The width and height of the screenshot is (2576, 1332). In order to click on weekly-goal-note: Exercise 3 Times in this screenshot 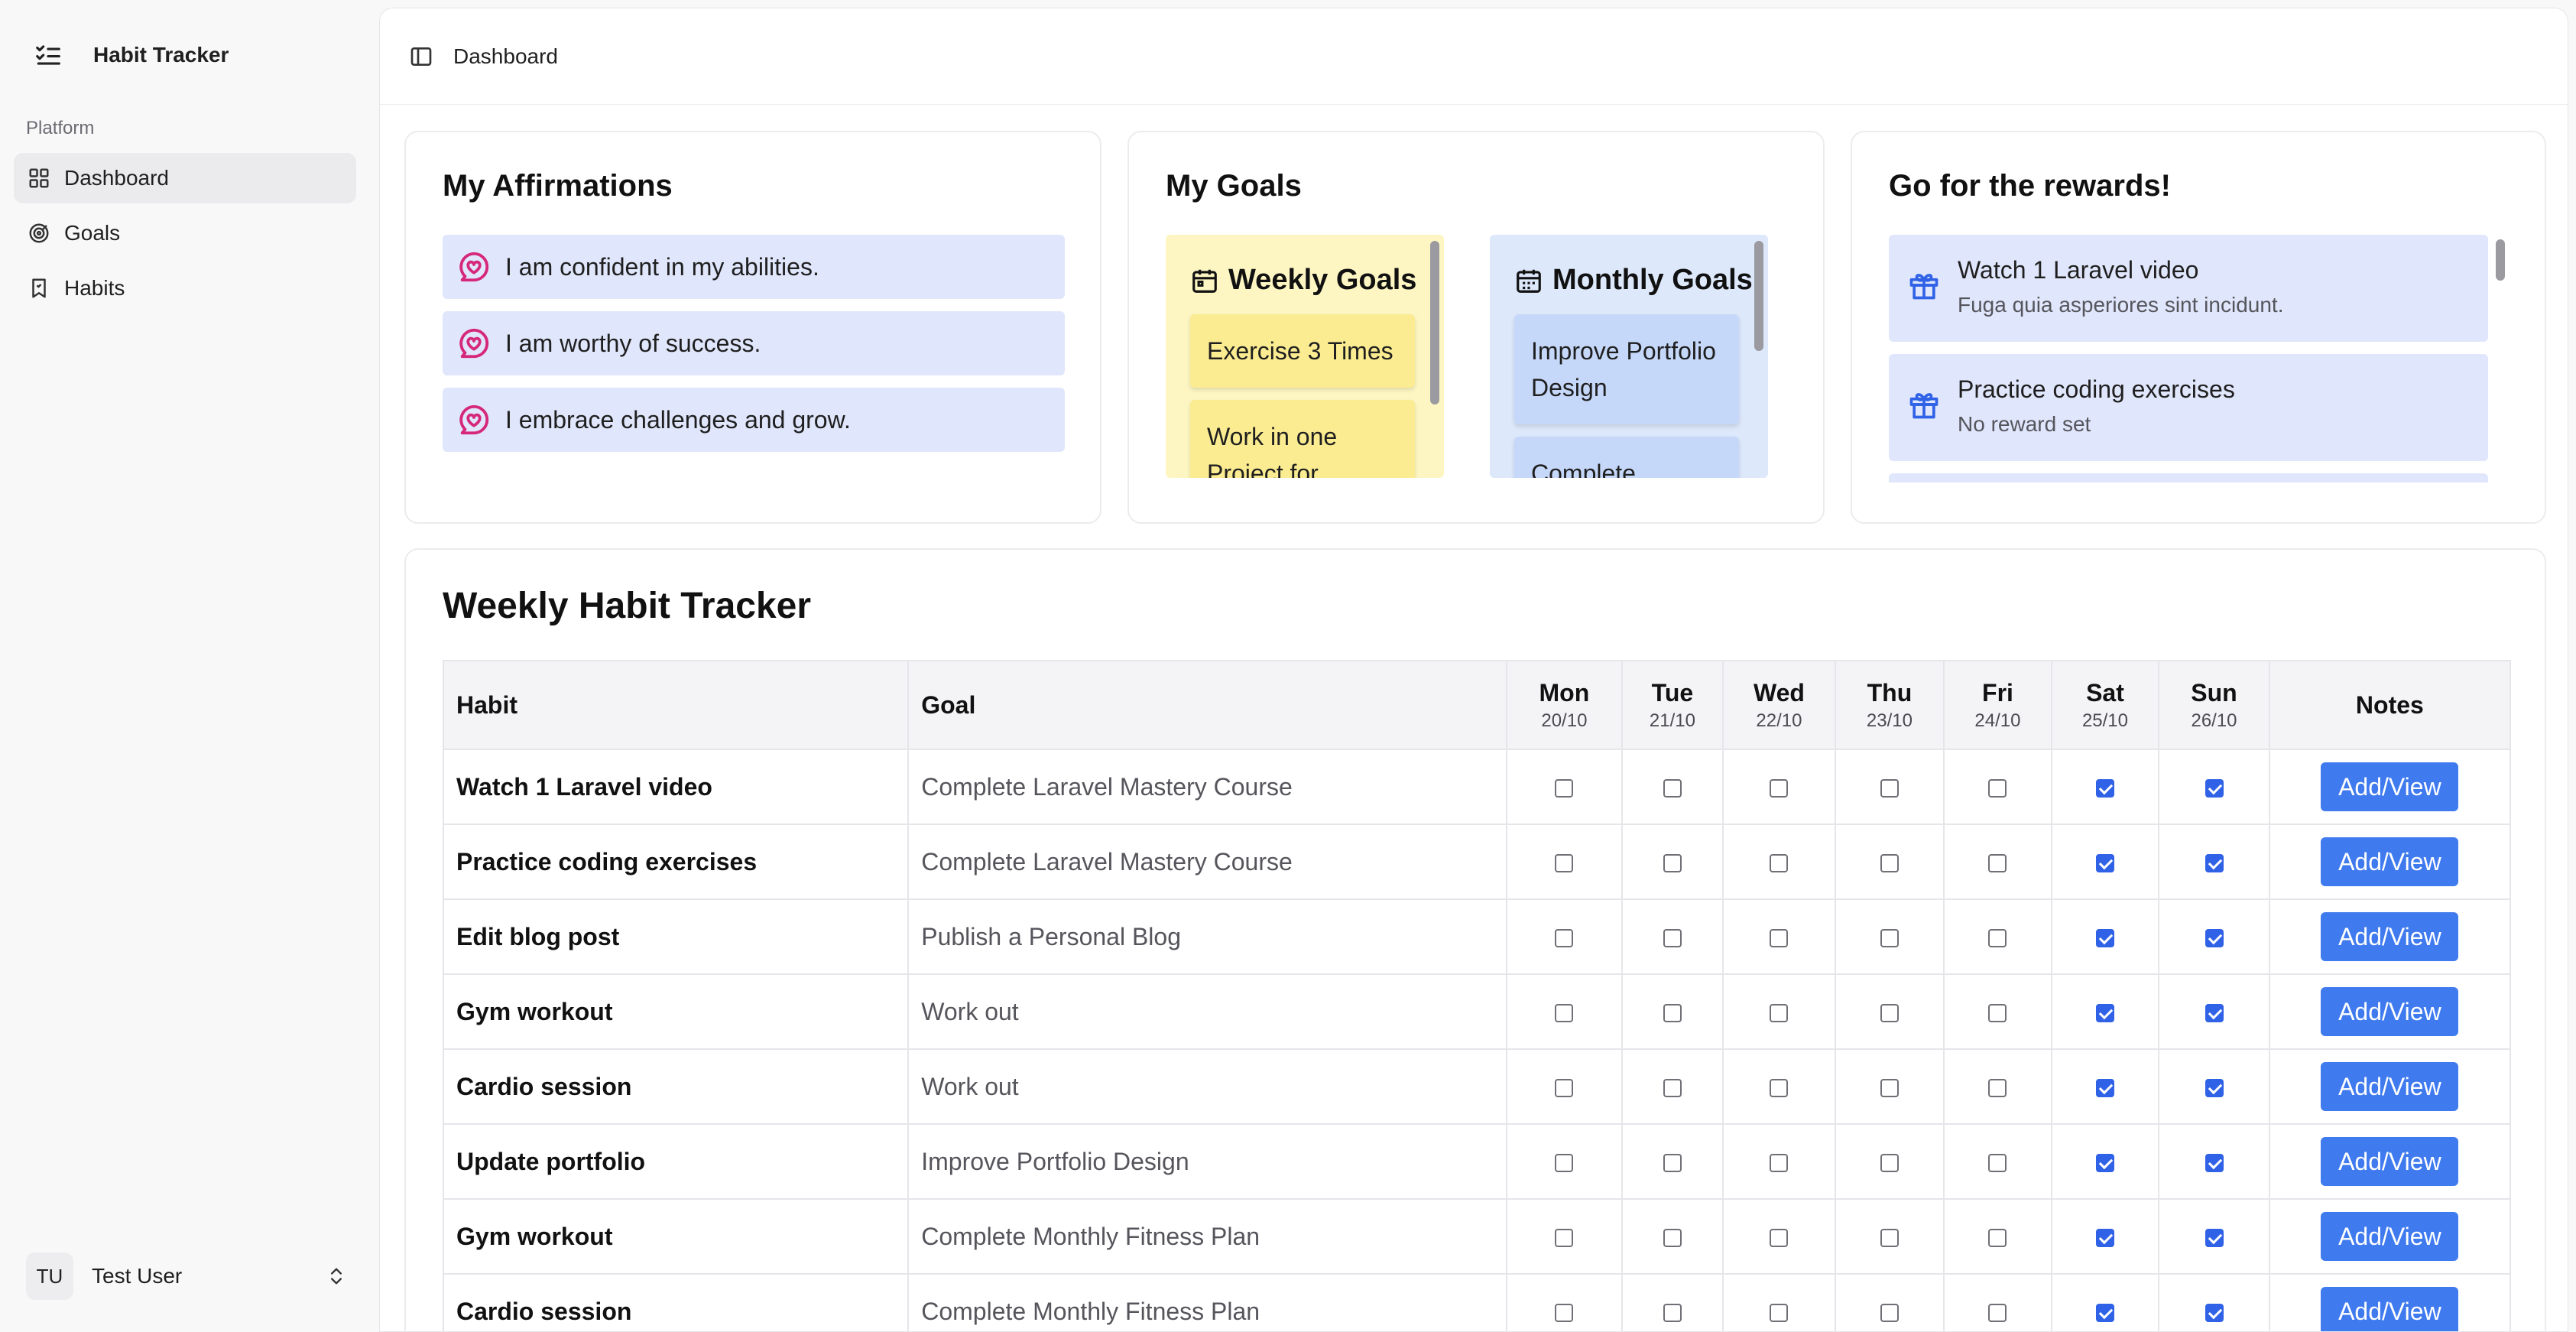, I will do `click(1302, 351)`.